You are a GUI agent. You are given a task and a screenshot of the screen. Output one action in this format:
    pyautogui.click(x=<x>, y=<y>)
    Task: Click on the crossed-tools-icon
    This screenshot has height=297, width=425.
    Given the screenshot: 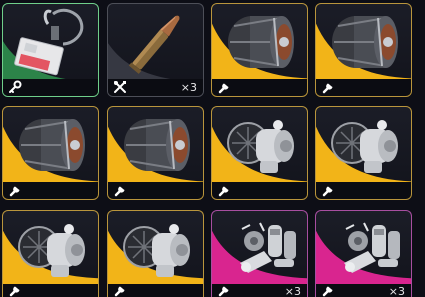 What is the action you would take?
    pyautogui.click(x=120, y=87)
    